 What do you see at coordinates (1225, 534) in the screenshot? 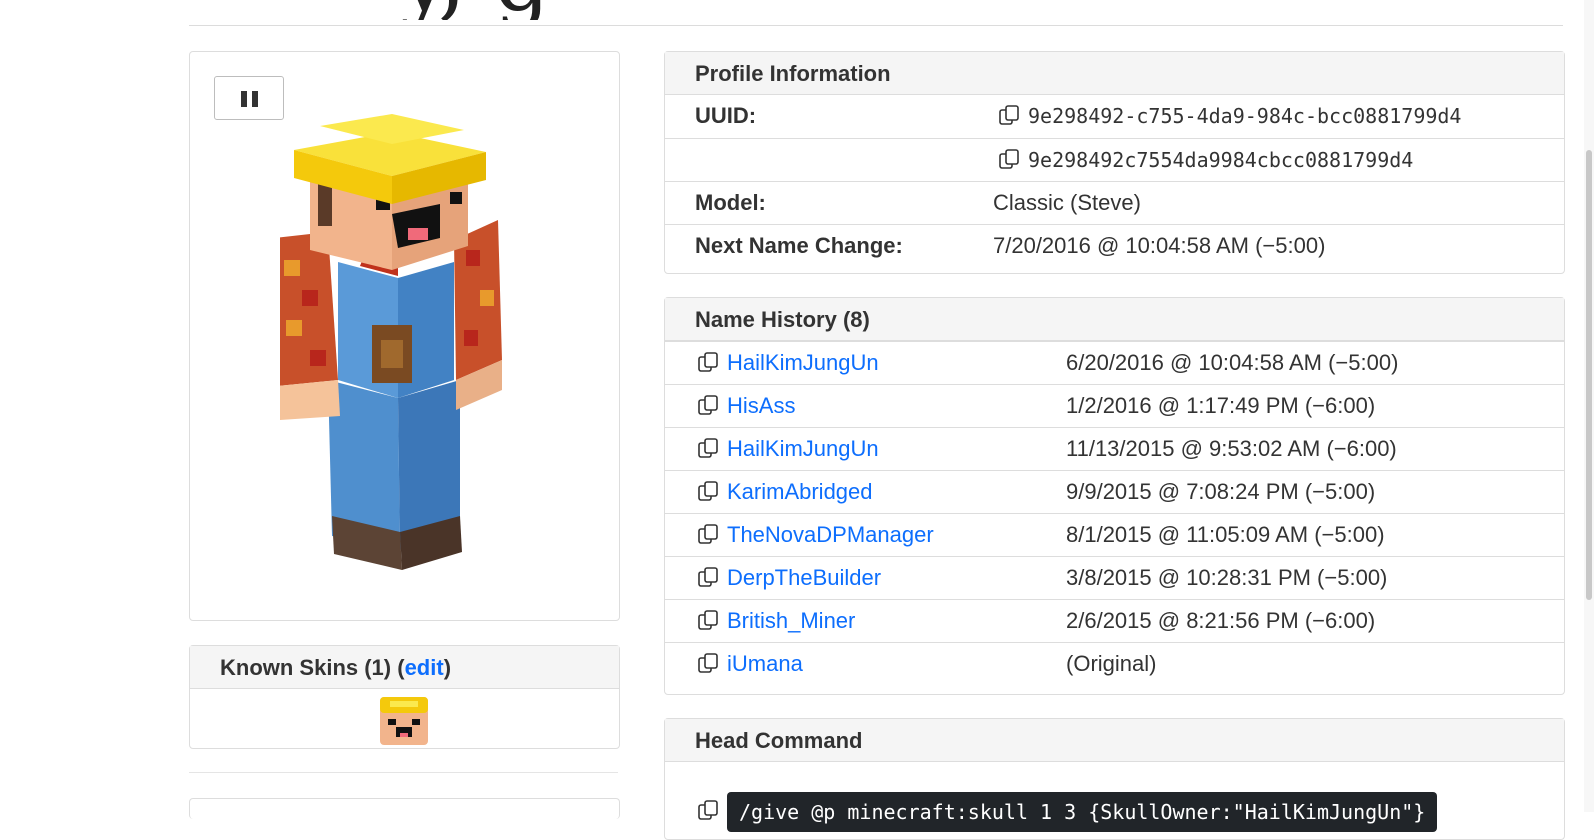
I see `history-date: 8/1/2015 @ 11:05:09 AM (−5:00)` at bounding box center [1225, 534].